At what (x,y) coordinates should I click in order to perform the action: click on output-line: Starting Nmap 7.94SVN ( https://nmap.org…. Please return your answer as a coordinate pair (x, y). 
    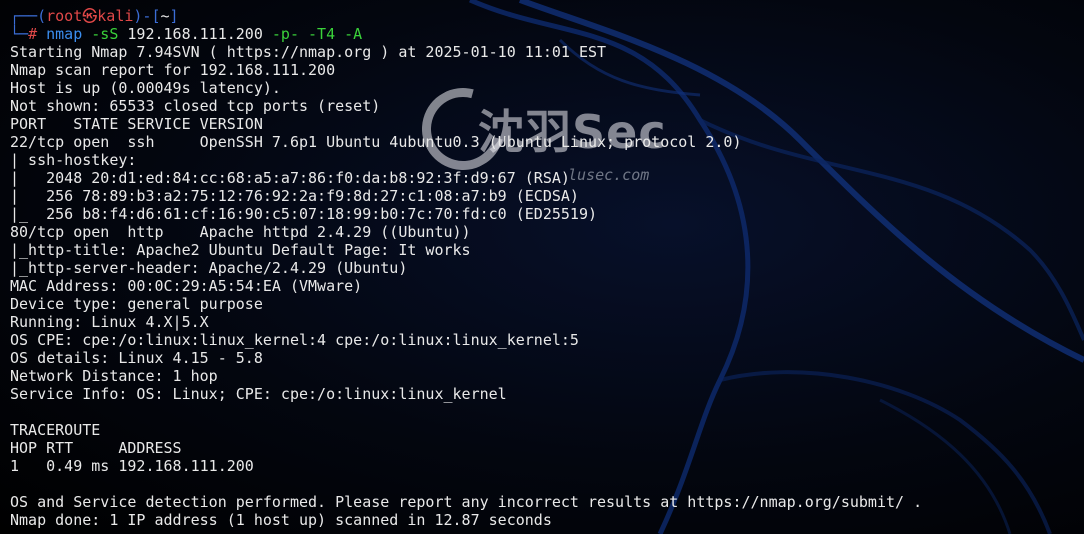
    Looking at the image, I should click on (308, 52).